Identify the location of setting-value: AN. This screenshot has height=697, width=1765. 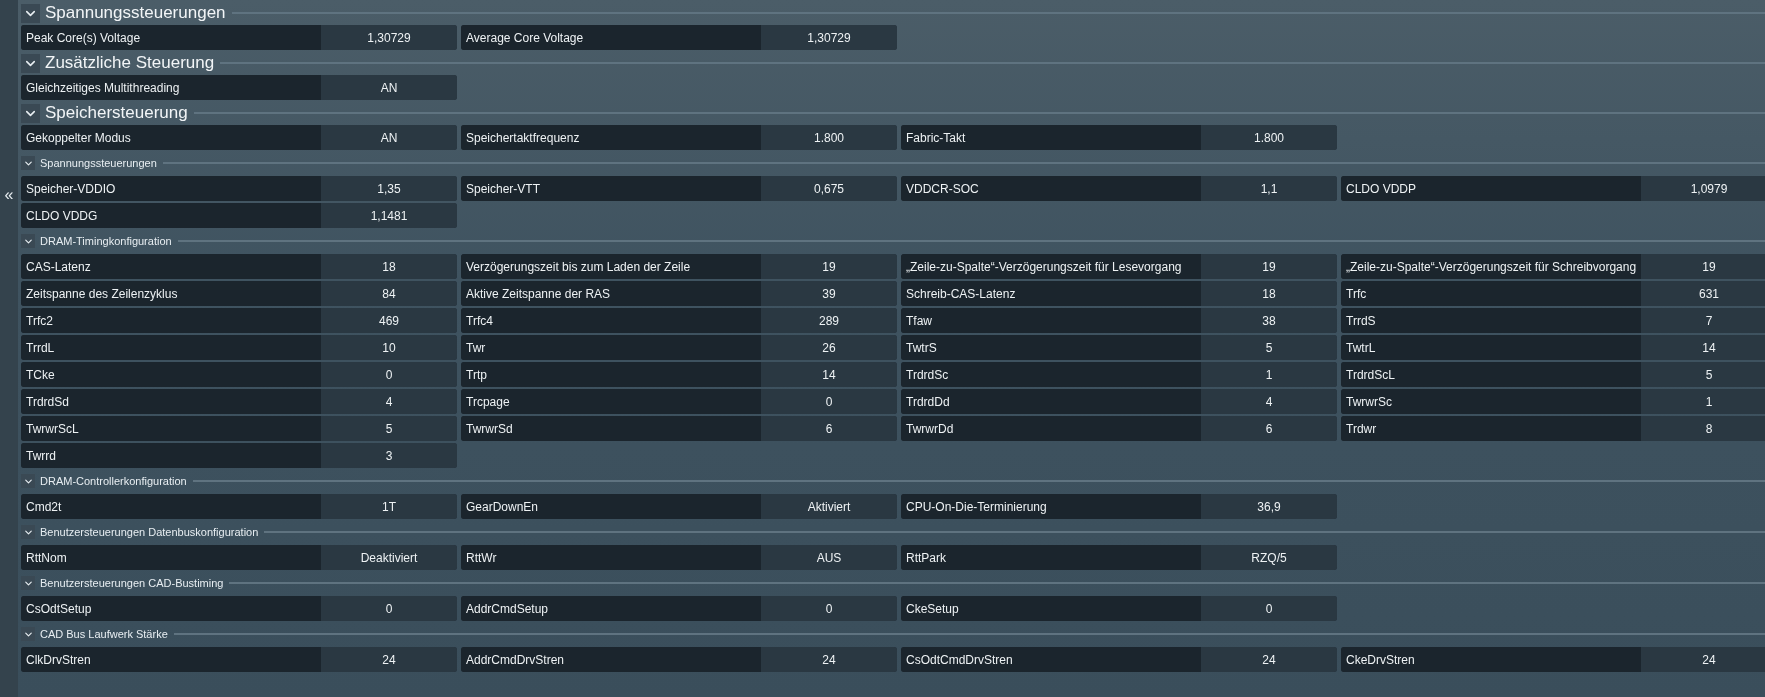
(389, 137).